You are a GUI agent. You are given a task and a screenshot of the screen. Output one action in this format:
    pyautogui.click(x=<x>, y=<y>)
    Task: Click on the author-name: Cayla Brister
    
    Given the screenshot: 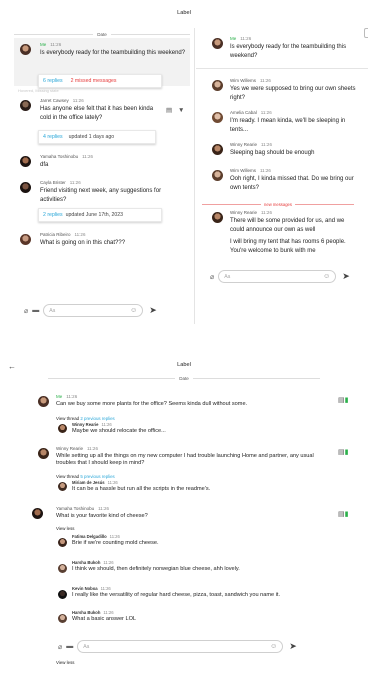 What is the action you would take?
    pyautogui.click(x=53, y=182)
    